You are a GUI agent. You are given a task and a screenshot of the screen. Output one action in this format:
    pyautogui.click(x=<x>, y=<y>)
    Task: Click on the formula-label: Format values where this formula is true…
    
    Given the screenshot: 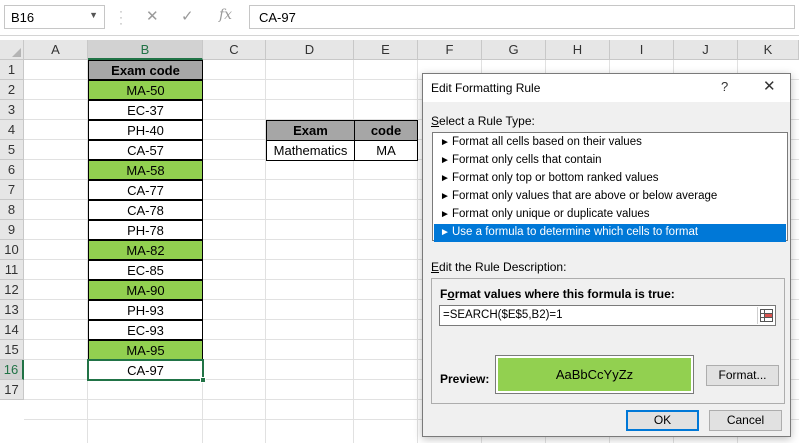 What is the action you would take?
    pyautogui.click(x=557, y=294)
    